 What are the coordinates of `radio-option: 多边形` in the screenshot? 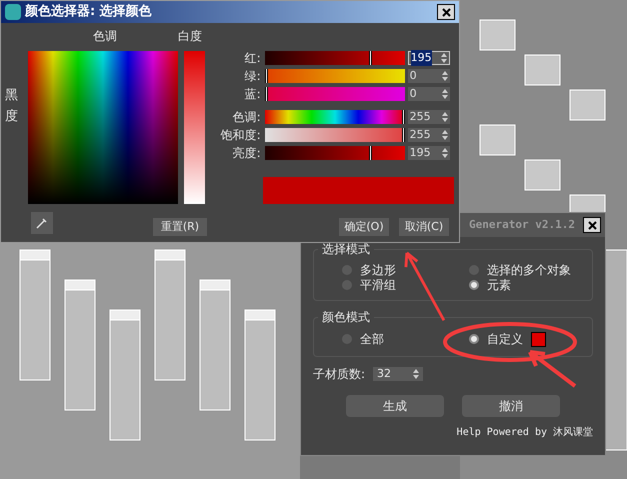 It's located at (389, 269).